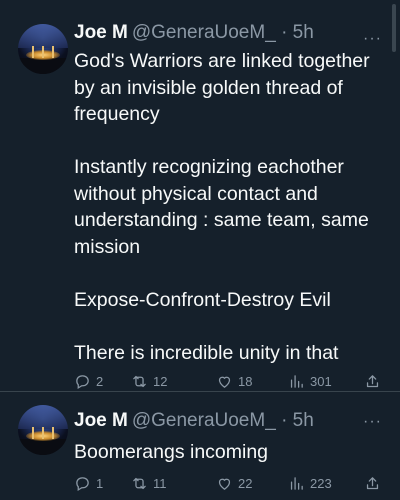 This screenshot has width=400, height=500. I want to click on reply-count: 2, so click(100, 381).